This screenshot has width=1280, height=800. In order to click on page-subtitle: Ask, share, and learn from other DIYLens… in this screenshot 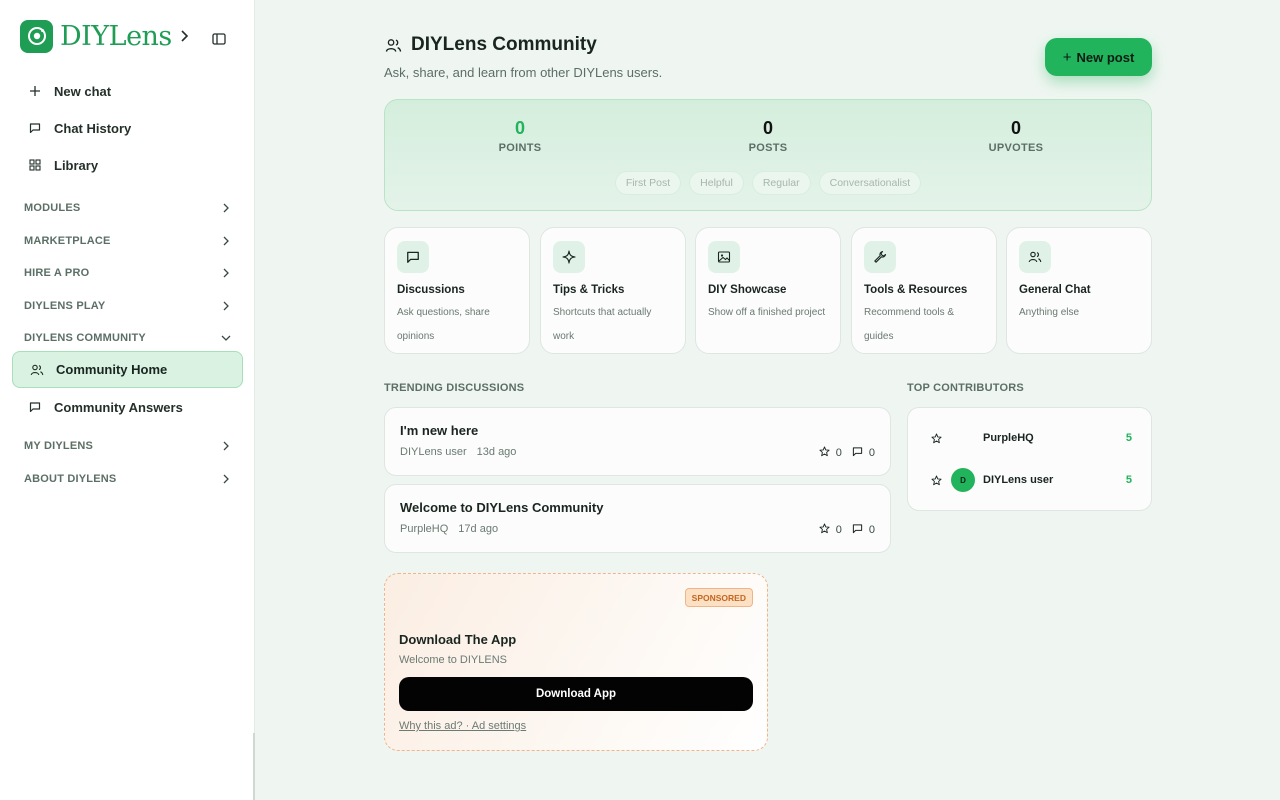, I will do `click(523, 72)`.